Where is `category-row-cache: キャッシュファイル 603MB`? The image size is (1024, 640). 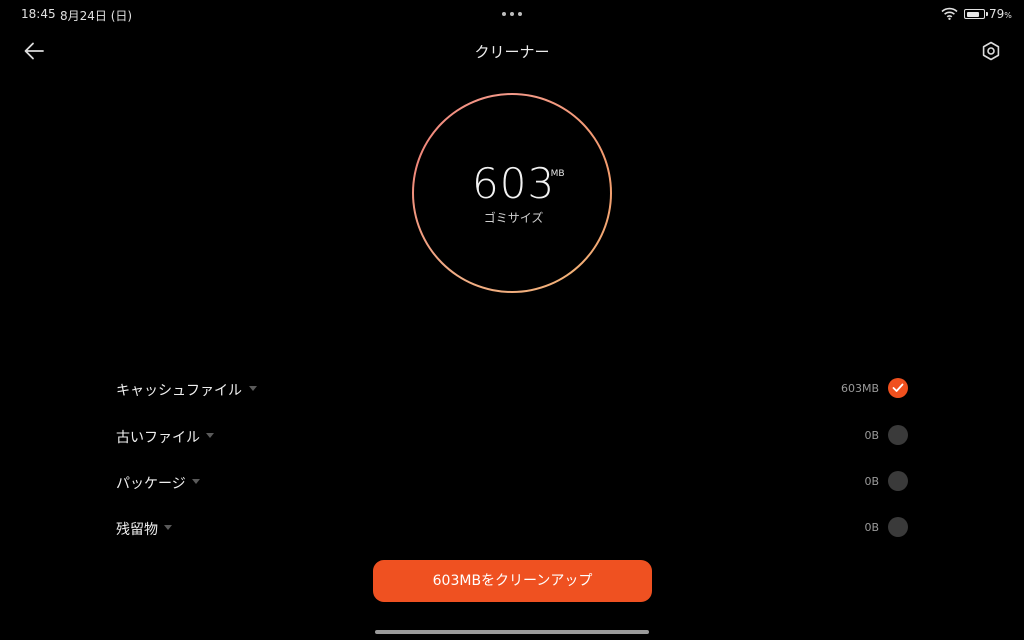
category-row-cache: キャッシュファイル 603MB is located at coordinates (512, 388).